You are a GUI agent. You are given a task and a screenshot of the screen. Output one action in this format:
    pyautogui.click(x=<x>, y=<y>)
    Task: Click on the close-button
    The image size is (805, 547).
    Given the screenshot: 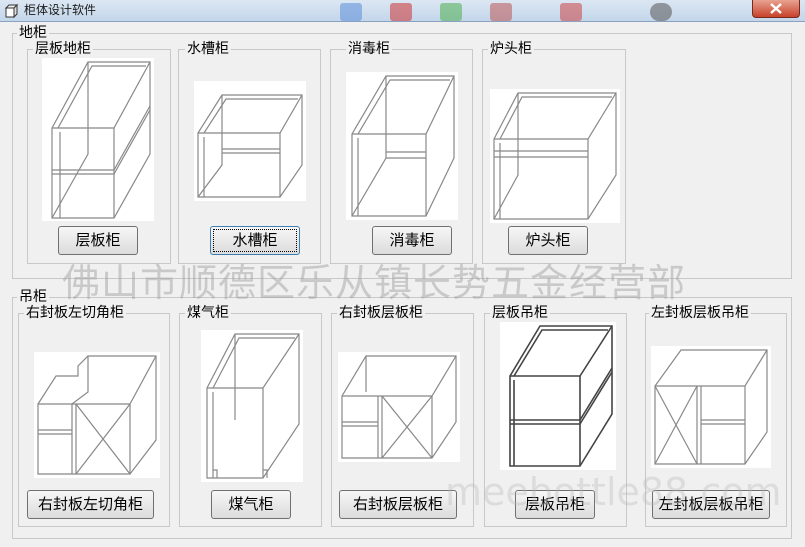 What is the action you would take?
    pyautogui.click(x=776, y=9)
    